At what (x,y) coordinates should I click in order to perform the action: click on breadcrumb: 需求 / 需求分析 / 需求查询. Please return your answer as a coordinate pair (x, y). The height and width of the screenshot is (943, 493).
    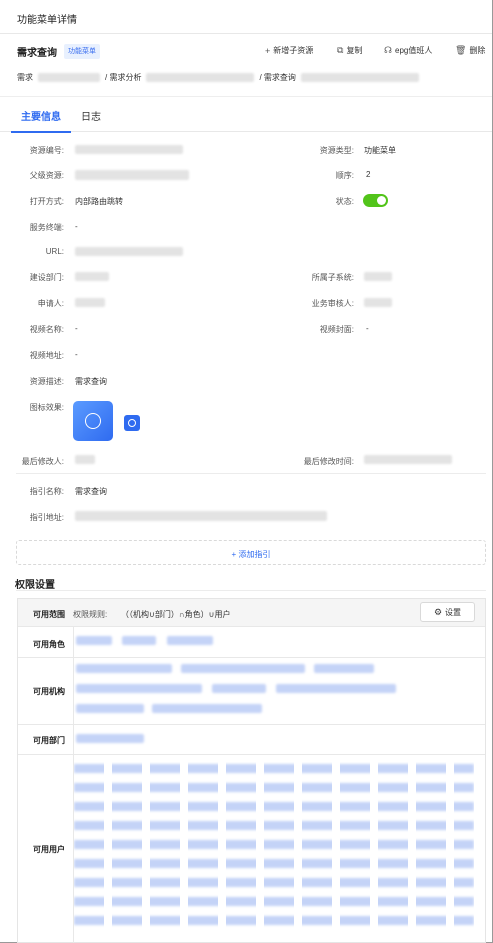
    Looking at the image, I should click on (220, 77).